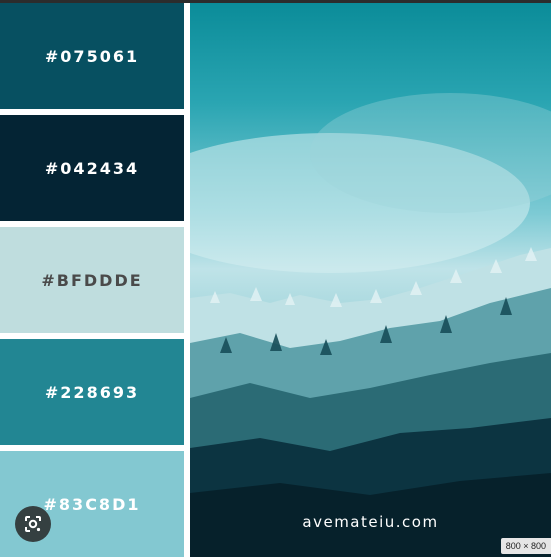 The height and width of the screenshot is (557, 551). I want to click on swatch-1: #075061, so click(92, 56).